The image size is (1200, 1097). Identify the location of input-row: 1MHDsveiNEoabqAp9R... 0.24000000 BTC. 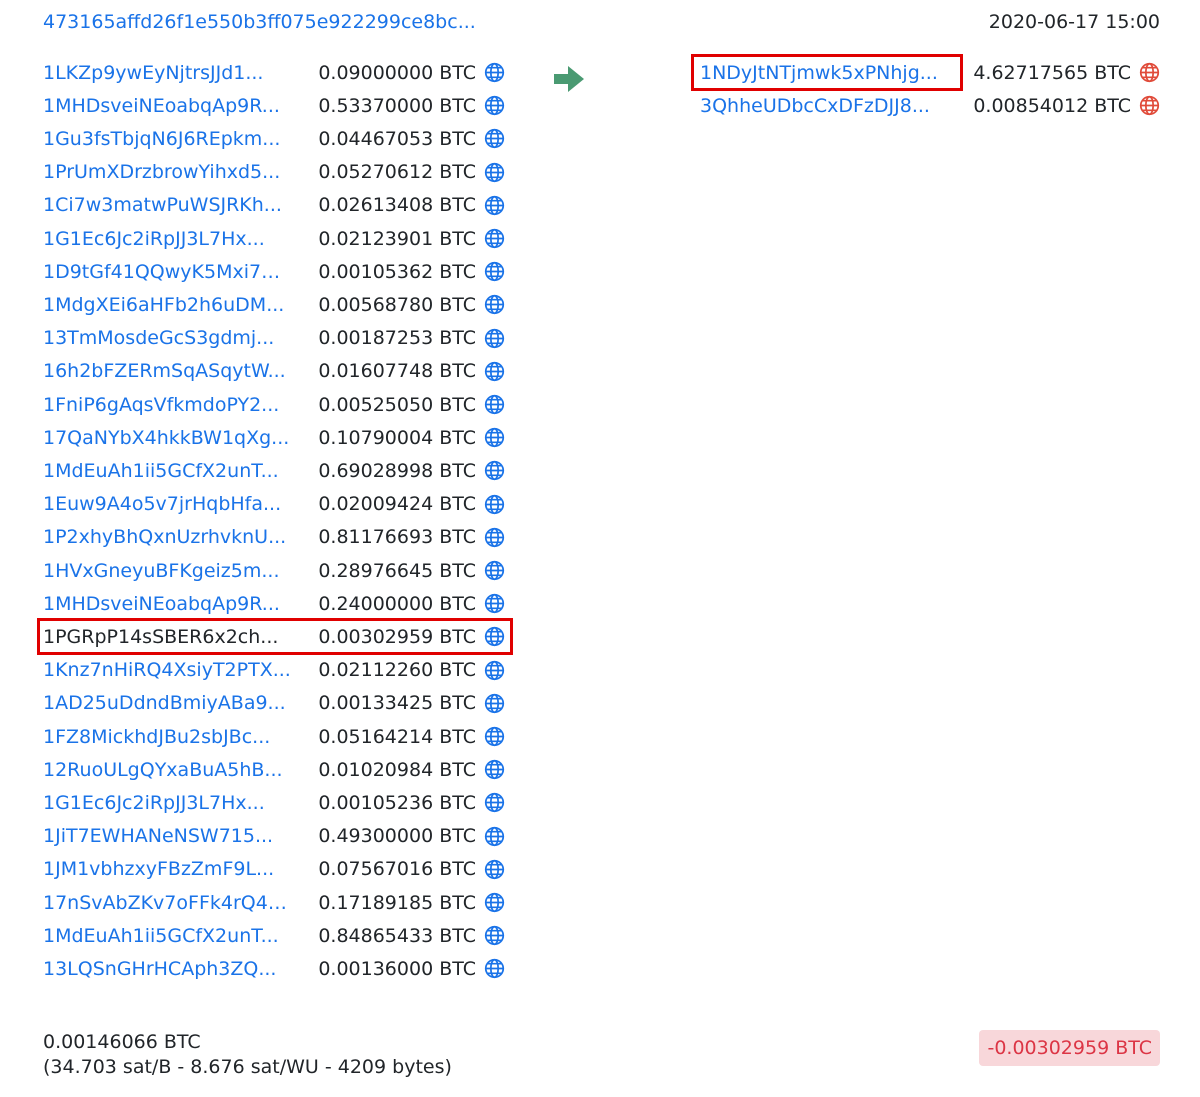
(274, 603).